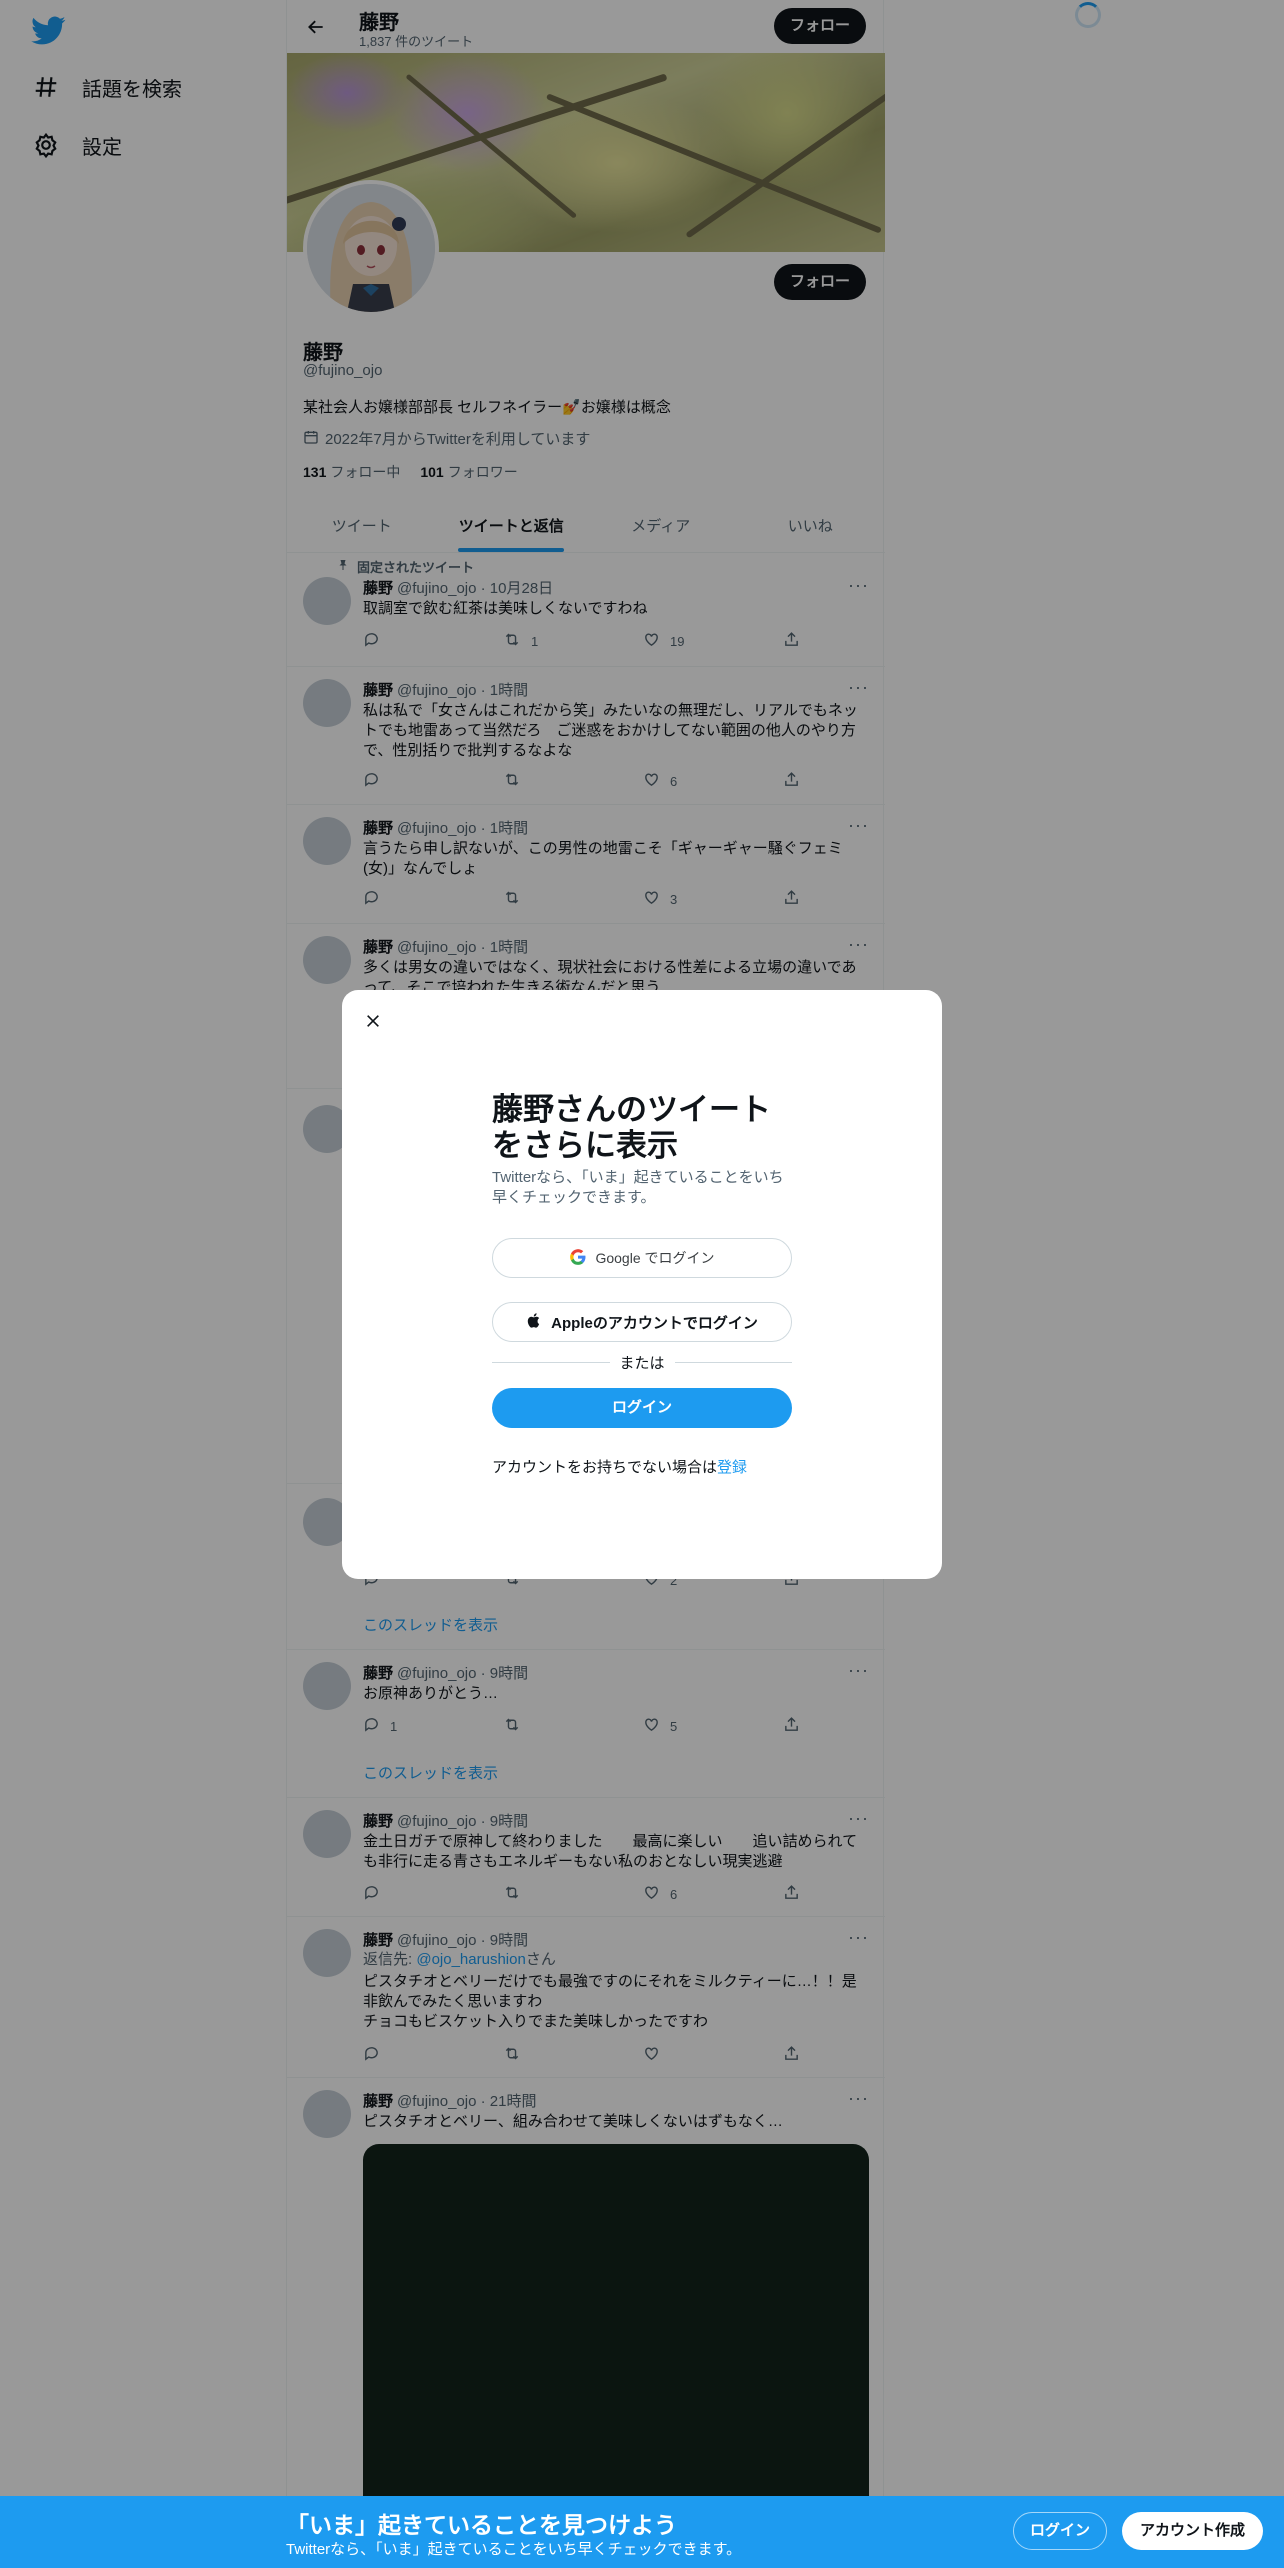  What do you see at coordinates (373, 1021) in the screenshot?
I see `close-icon` at bounding box center [373, 1021].